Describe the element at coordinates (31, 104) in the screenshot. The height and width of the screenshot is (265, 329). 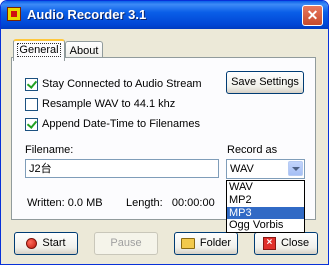
I see `resample-checkbox` at that location.